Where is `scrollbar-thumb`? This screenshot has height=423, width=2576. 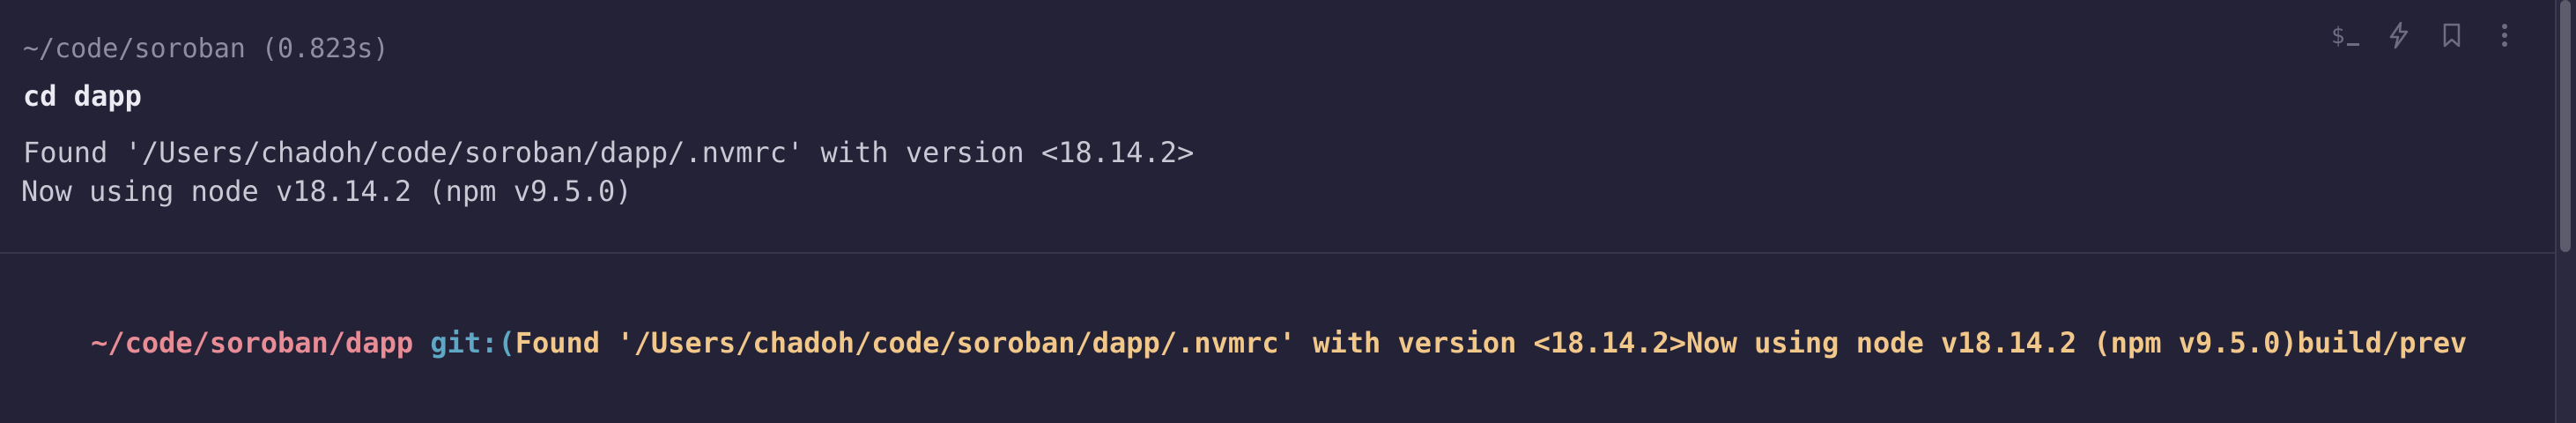
scrollbar-thumb is located at coordinates (2565, 126).